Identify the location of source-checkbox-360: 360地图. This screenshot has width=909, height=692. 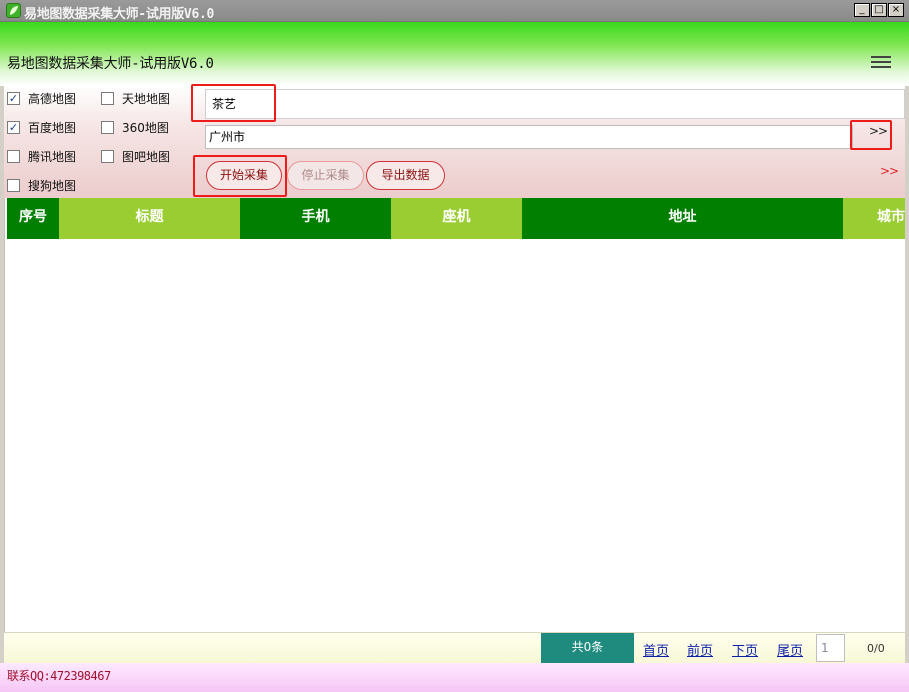
(135, 127).